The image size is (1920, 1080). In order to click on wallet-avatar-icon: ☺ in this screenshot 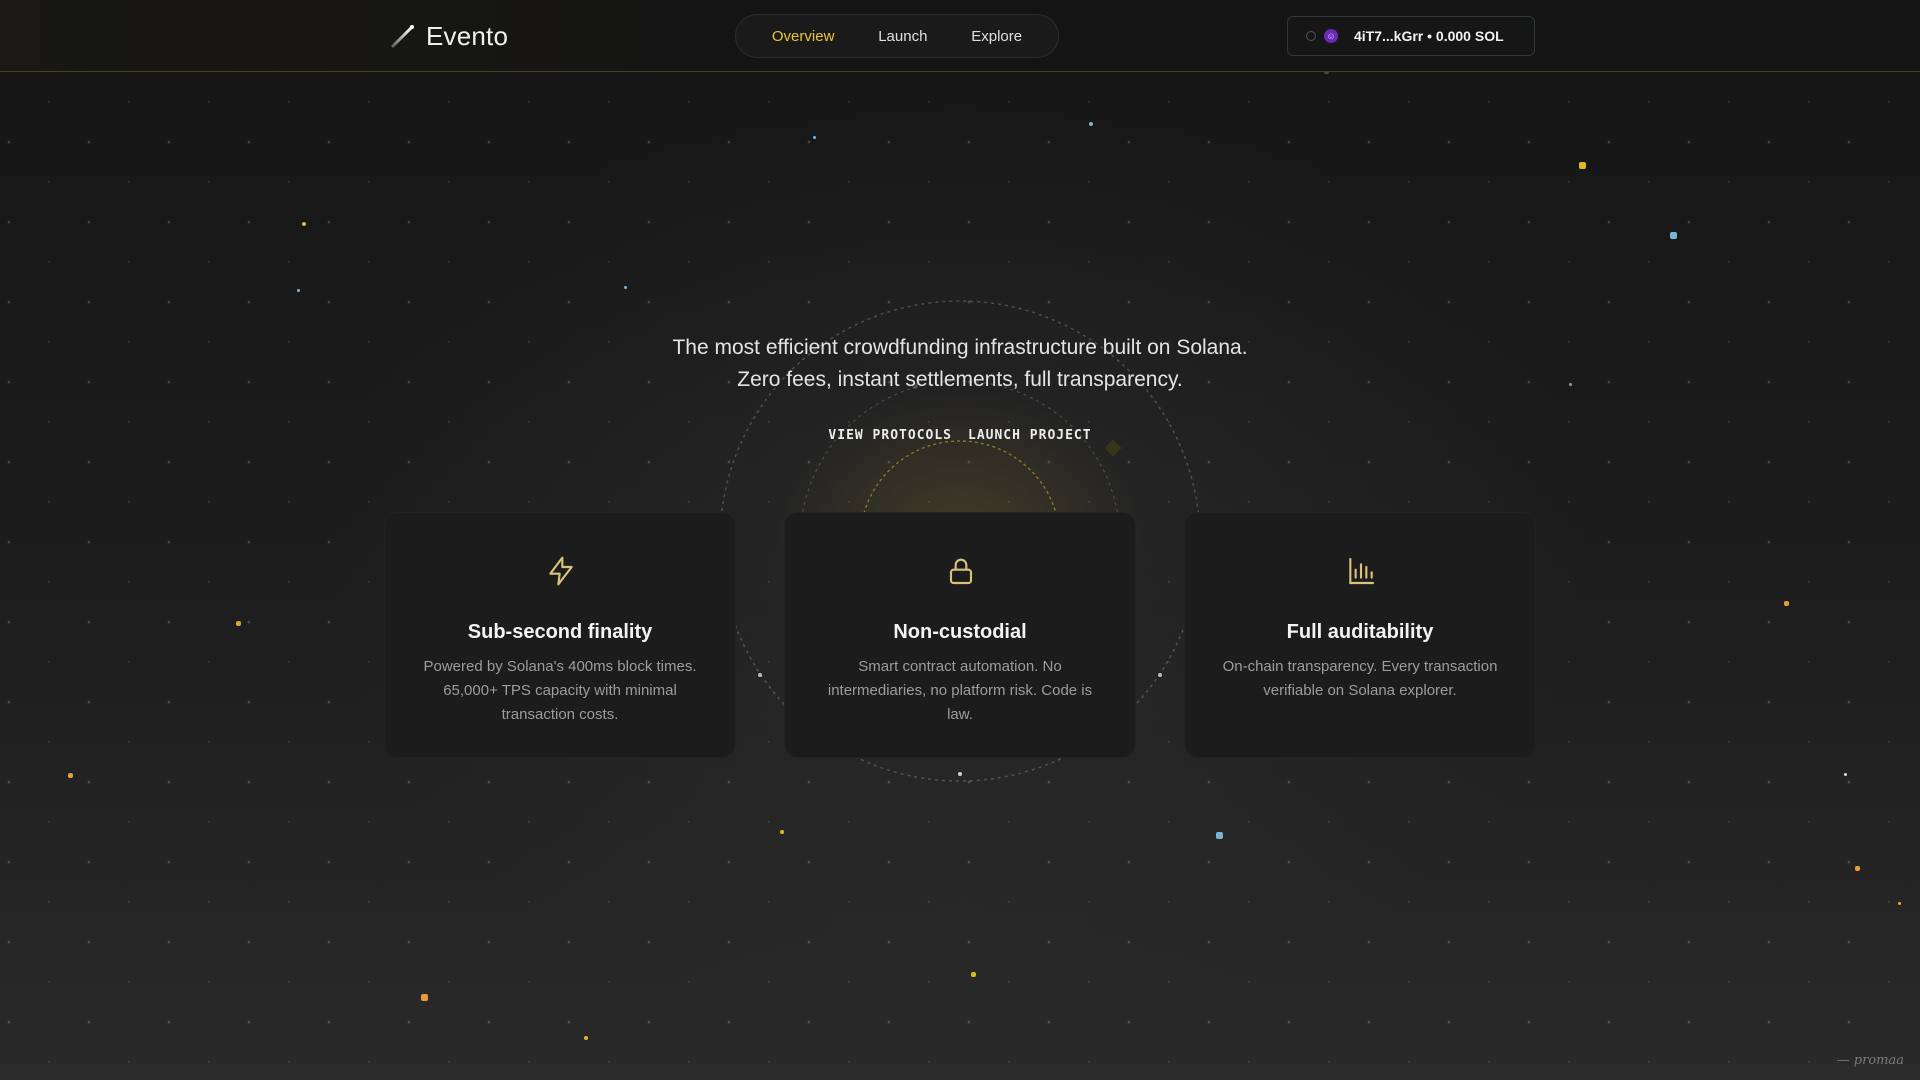, I will do `click(1331, 36)`.